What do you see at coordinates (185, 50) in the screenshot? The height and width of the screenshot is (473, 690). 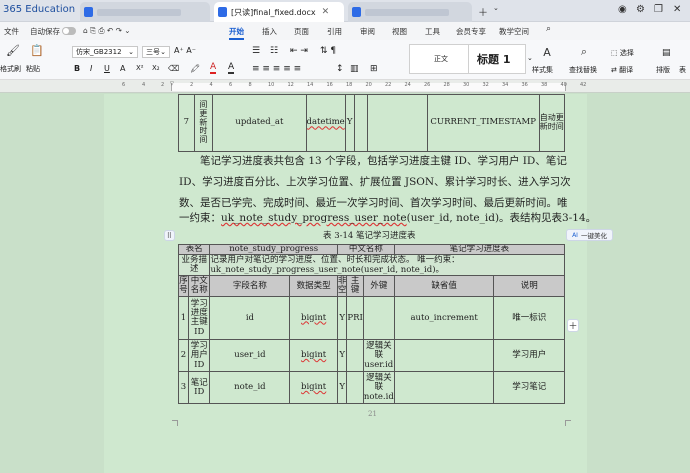 I see `font-grow-shrink-icons: A⁺ A⁻` at bounding box center [185, 50].